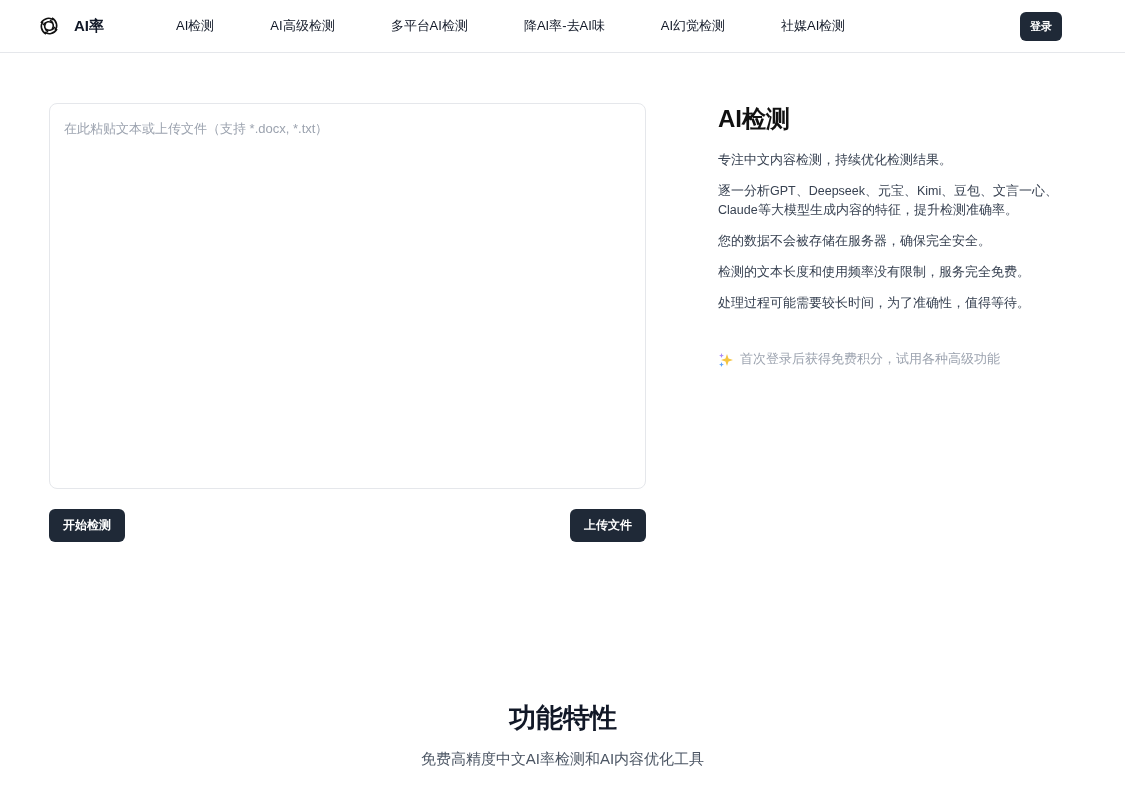  What do you see at coordinates (608, 525) in the screenshot?
I see `upload-file-button: 上传文件` at bounding box center [608, 525].